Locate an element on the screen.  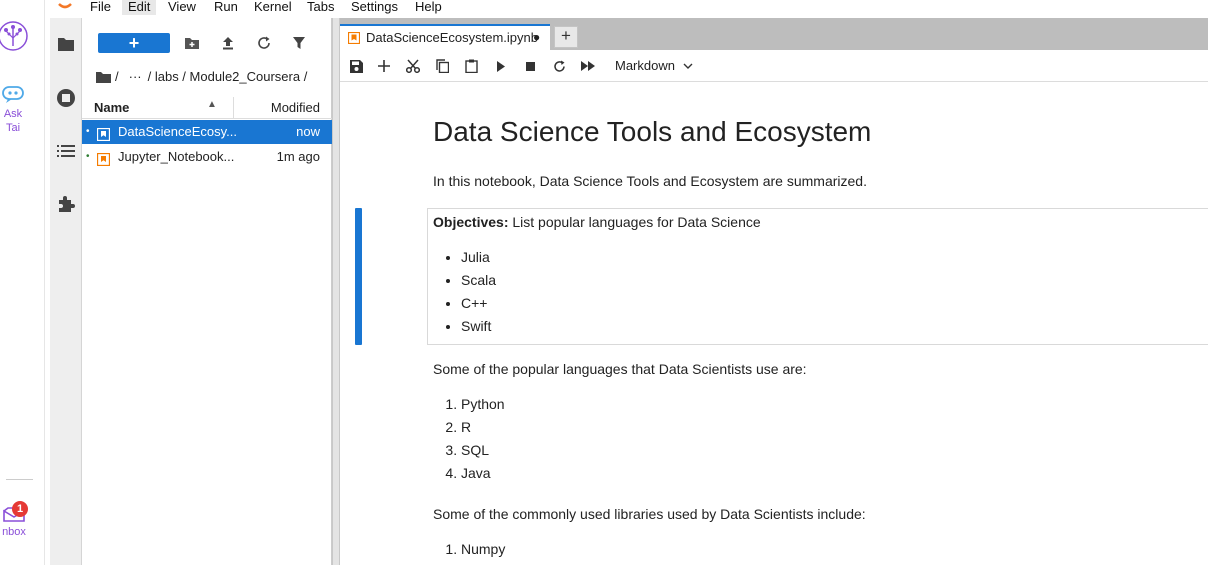
list-item: SQL is located at coordinates (483, 450).